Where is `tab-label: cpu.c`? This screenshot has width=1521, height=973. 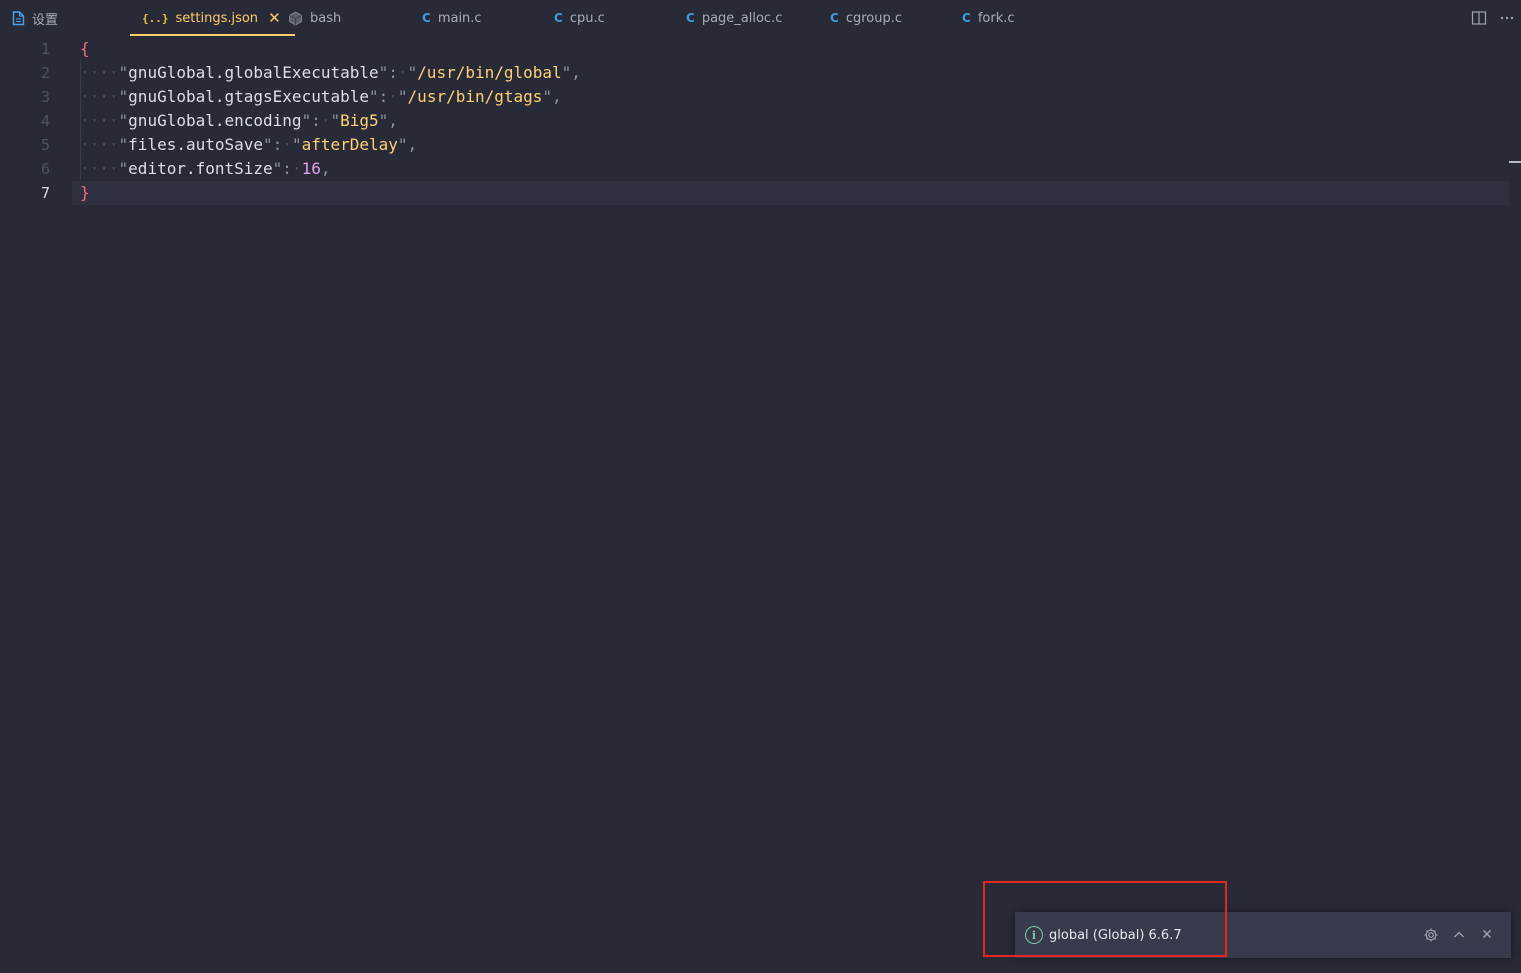
tab-label: cpu.c is located at coordinates (587, 18).